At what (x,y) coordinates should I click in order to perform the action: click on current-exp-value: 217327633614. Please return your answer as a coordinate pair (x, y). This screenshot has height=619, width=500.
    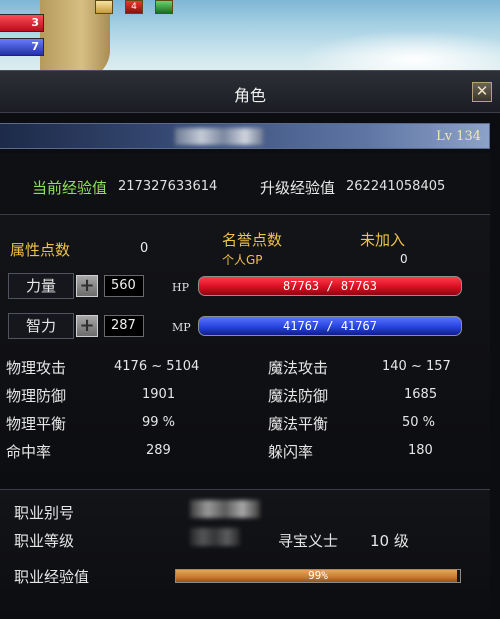
    Looking at the image, I should click on (168, 186).